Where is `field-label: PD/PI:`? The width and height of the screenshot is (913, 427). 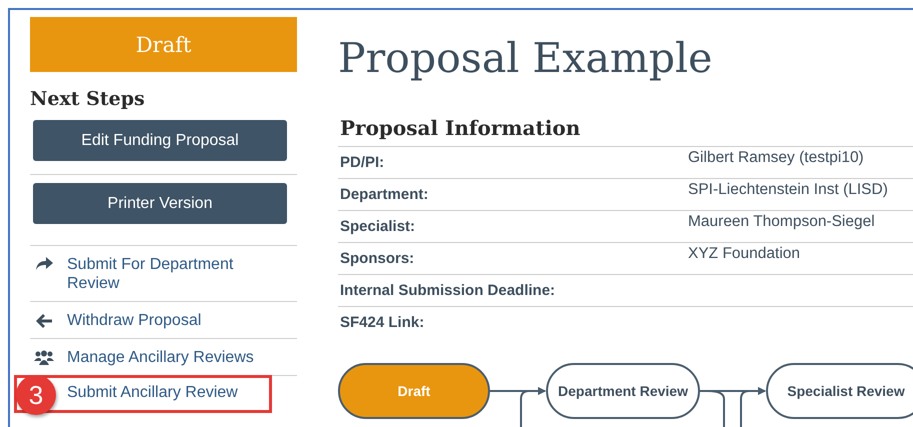
field-label: PD/PI: is located at coordinates (363, 162).